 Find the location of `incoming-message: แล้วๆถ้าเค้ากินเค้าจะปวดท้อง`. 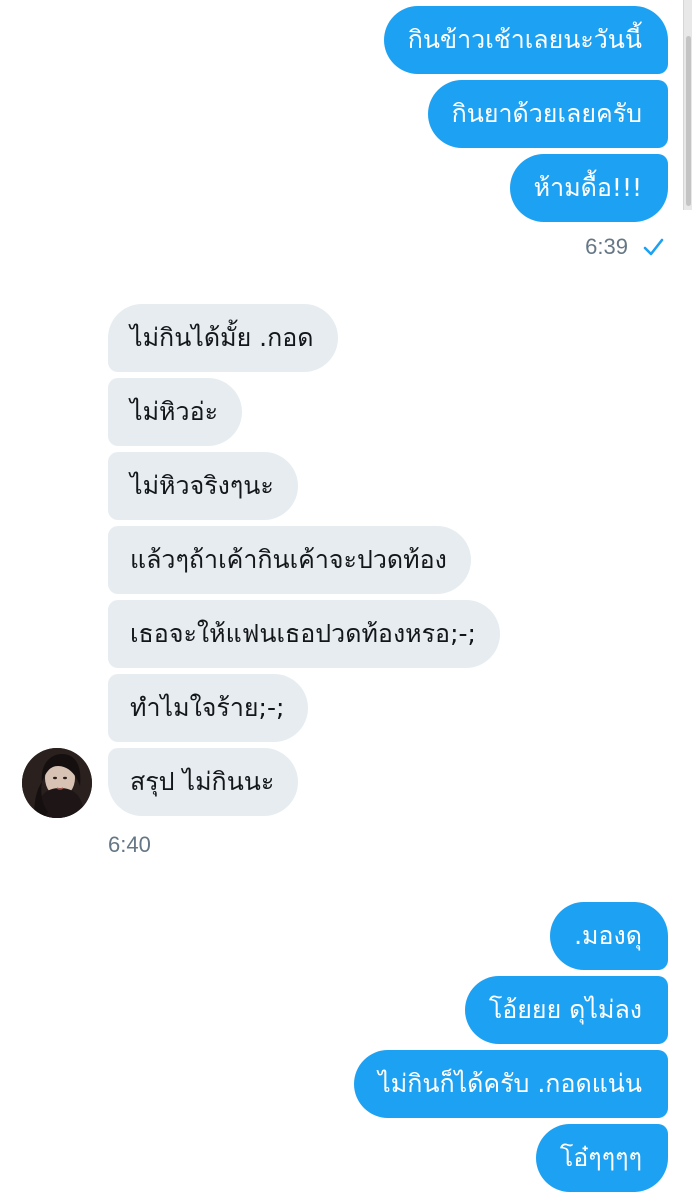

incoming-message: แล้วๆถ้าเค้ากินเค้าจะปวดท้อง is located at coordinates (289, 560).